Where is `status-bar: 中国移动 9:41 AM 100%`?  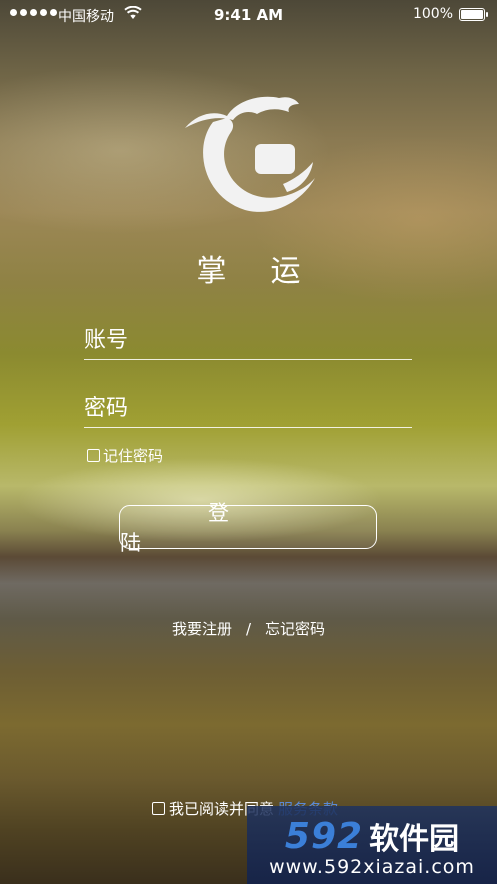
status-bar: 中国移动 9:41 AM 100% is located at coordinates (248, 15).